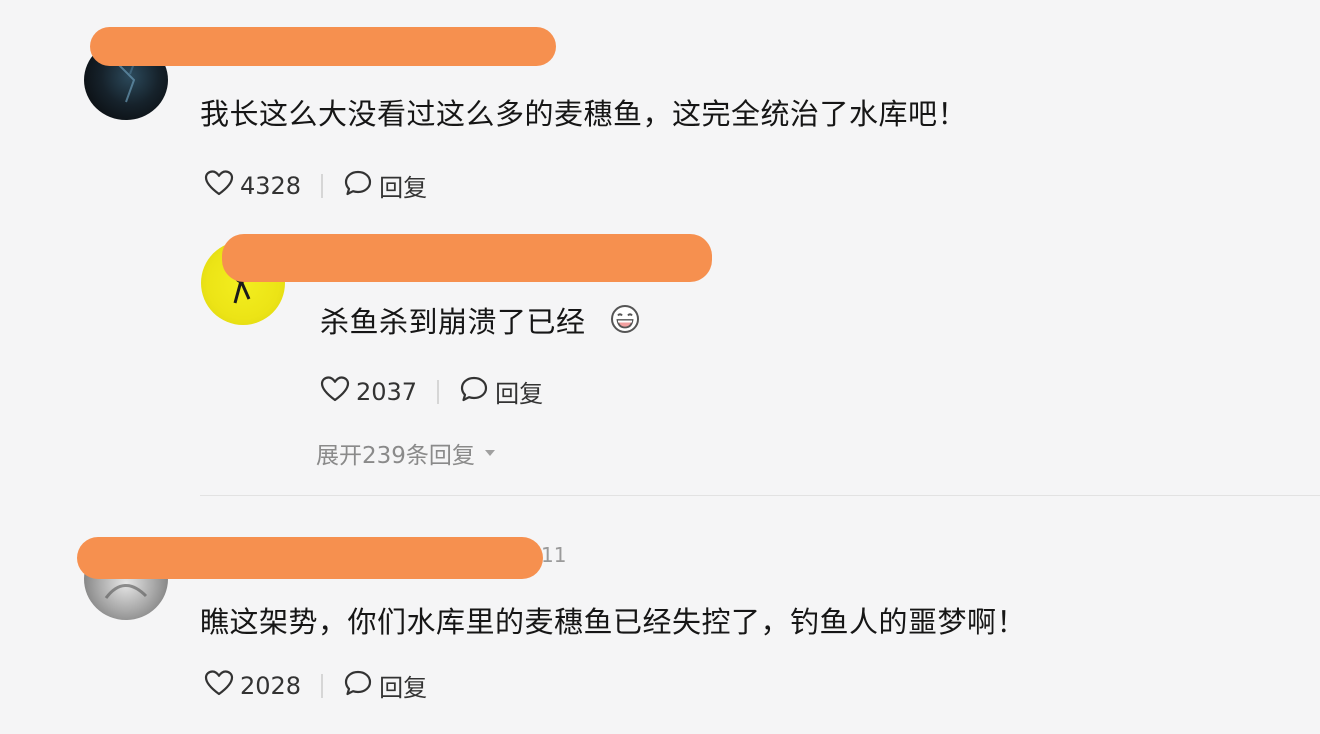  What do you see at coordinates (625, 324) in the screenshot?
I see `grinning-face-icon` at bounding box center [625, 324].